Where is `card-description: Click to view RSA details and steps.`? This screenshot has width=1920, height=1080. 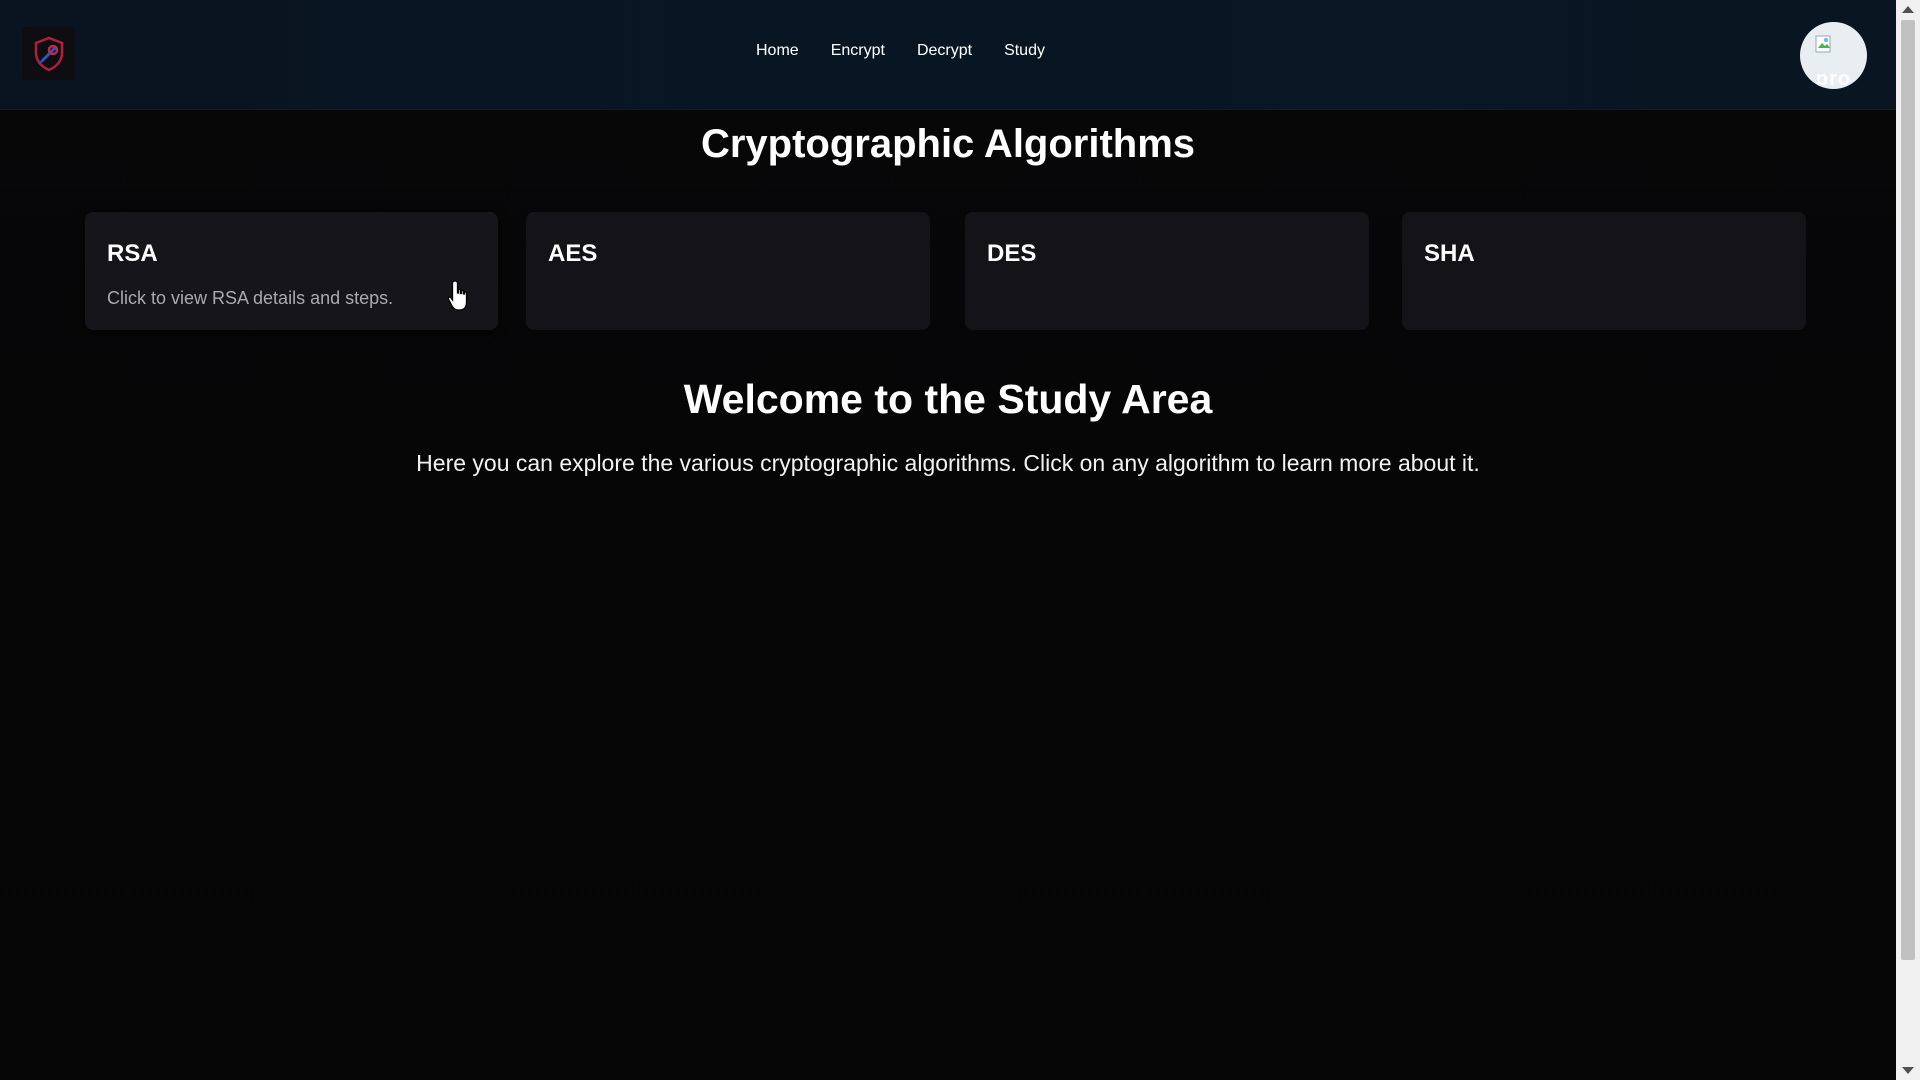
card-description: Click to view RSA details and steps. is located at coordinates (250, 298).